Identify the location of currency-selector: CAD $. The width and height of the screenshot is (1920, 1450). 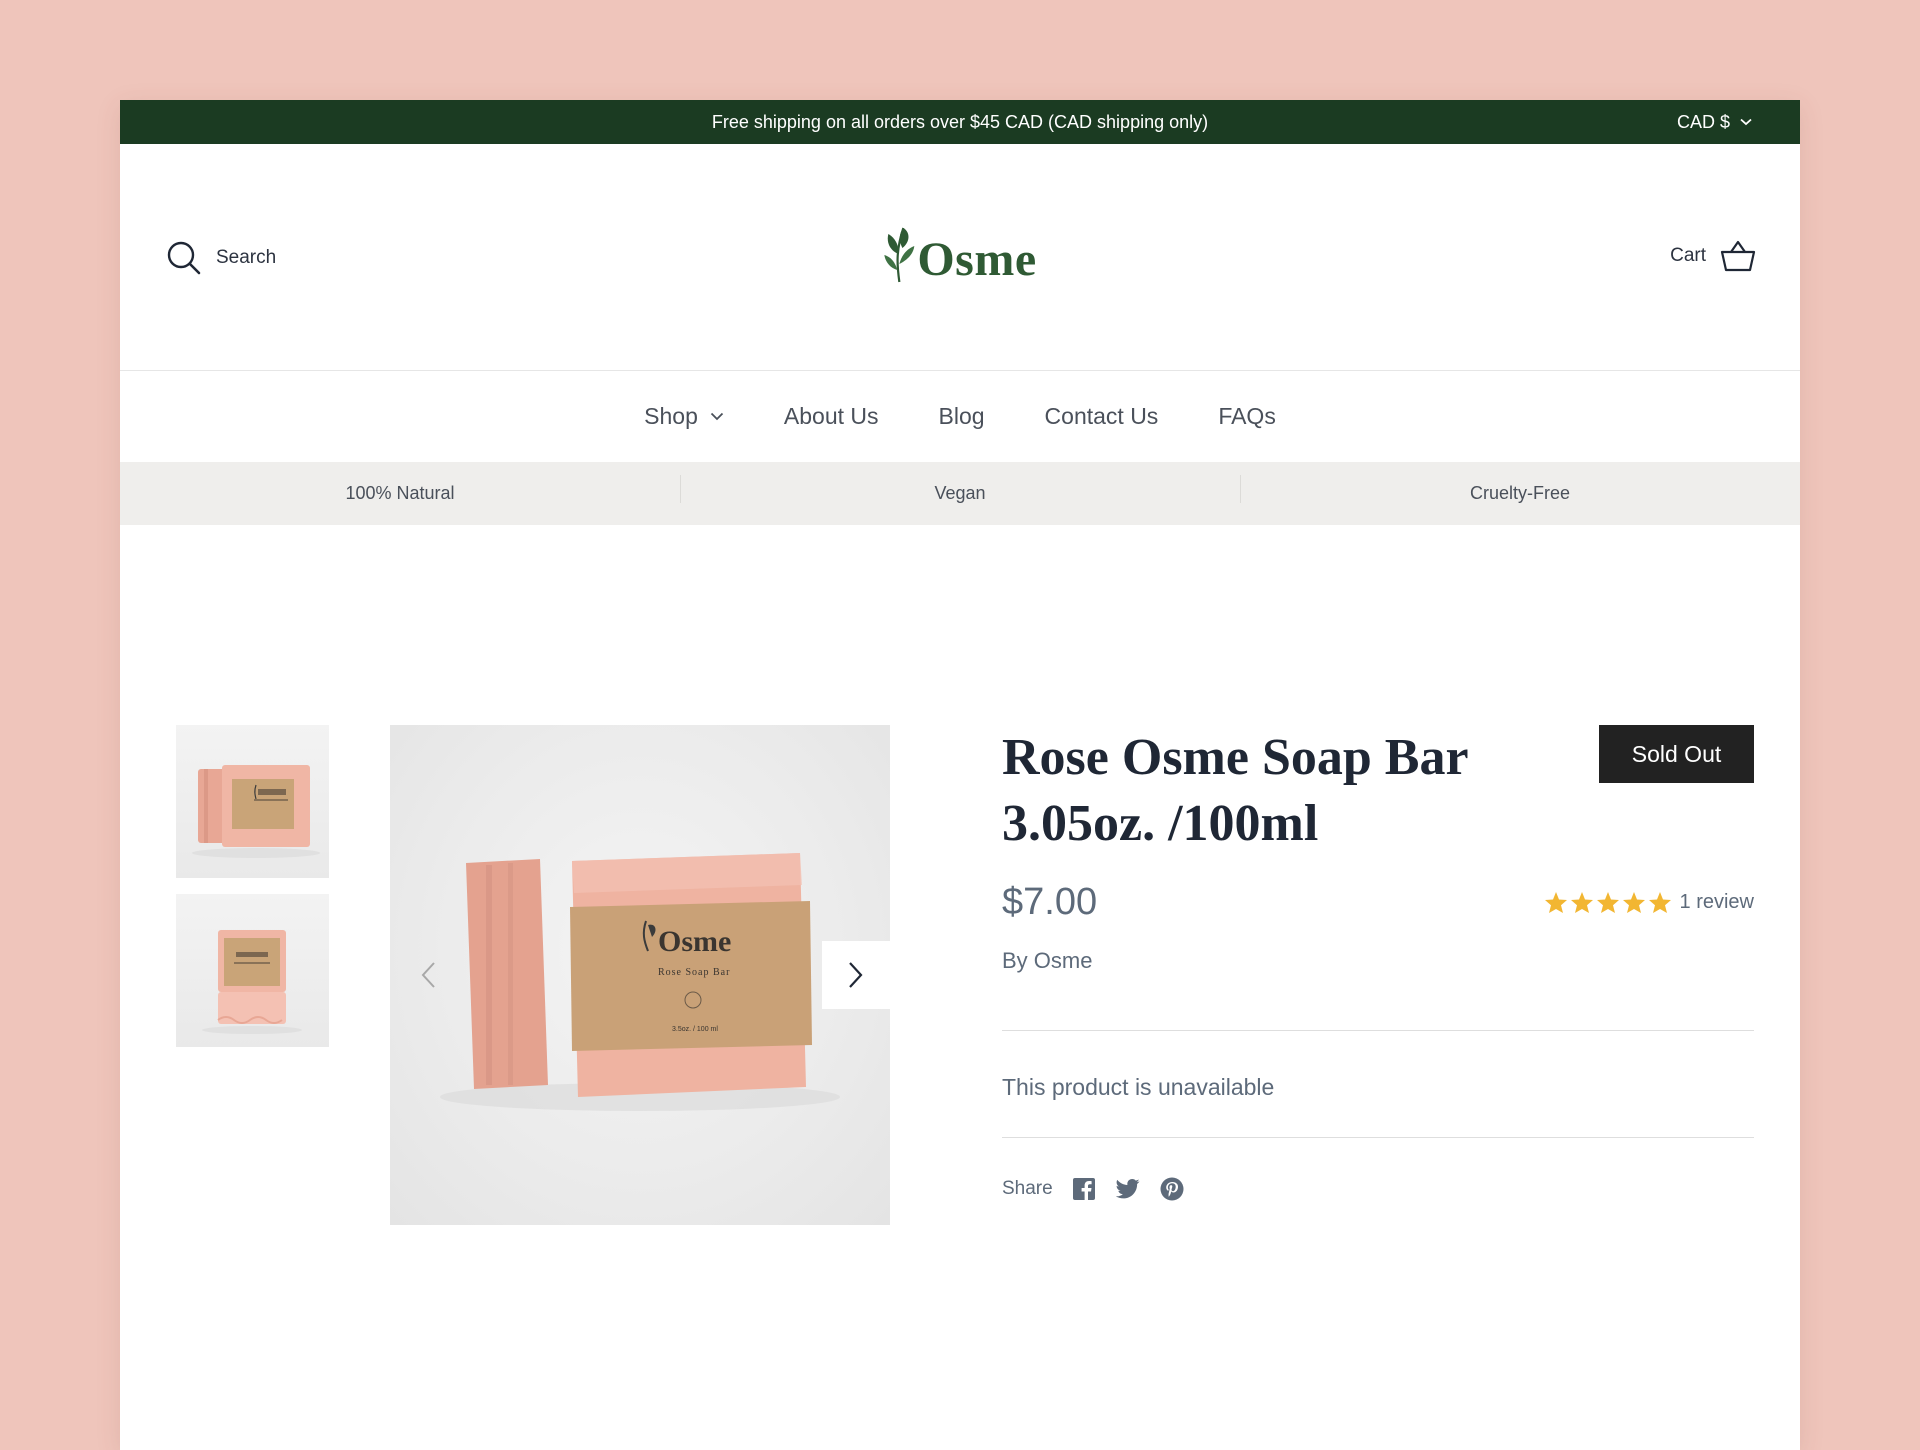
(1714, 122).